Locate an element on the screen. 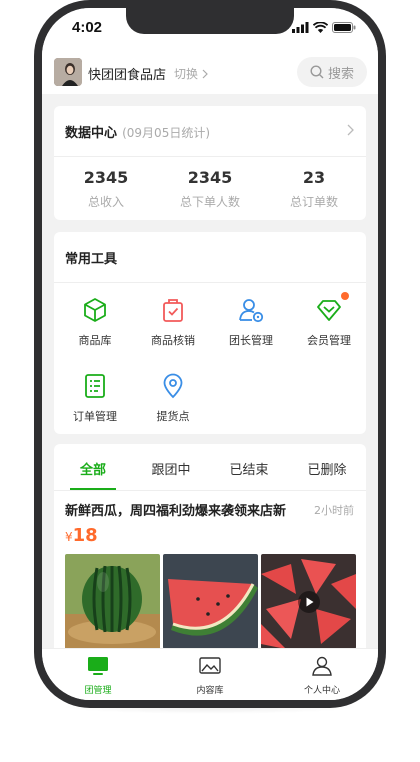 The height and width of the screenshot is (762, 420). currency-symbol: ¥ is located at coordinates (69, 537).